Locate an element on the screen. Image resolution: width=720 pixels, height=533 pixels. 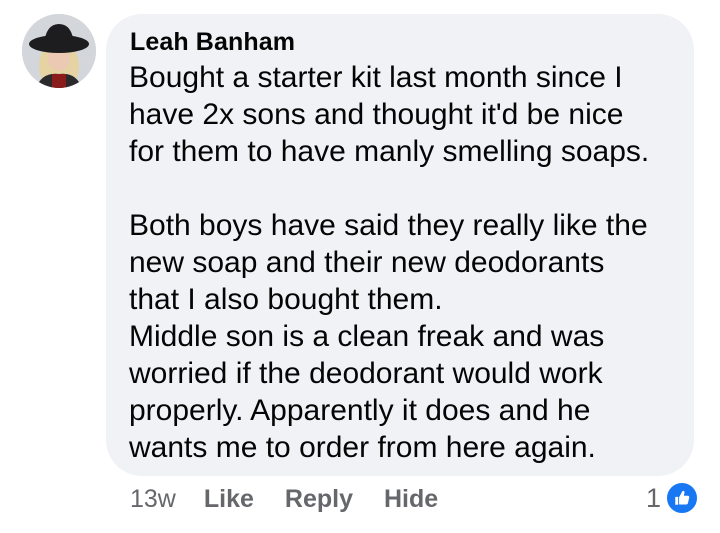
comment-line: Both boys have said they really like the is located at coordinates (388, 225).